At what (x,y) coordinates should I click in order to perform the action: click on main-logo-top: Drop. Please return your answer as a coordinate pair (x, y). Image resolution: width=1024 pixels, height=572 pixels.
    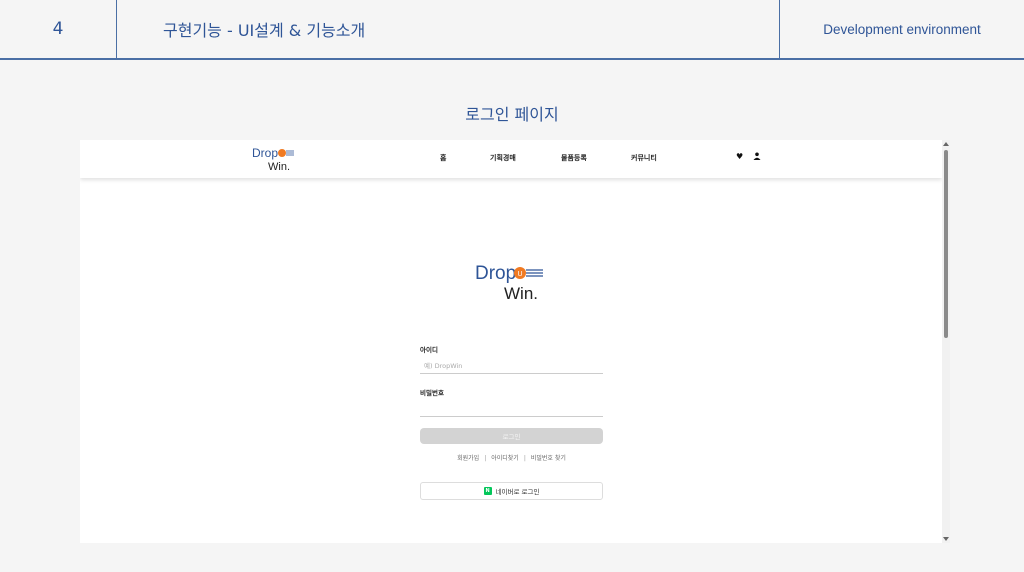
    Looking at the image, I should click on (495, 273).